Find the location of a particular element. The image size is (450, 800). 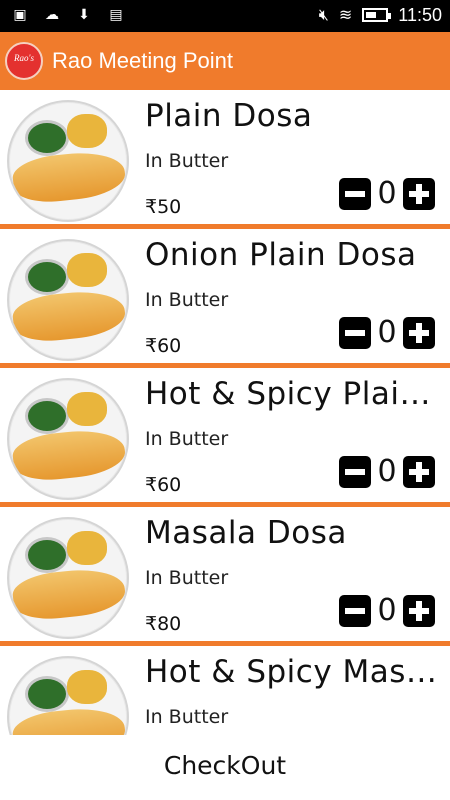

image-icon: ▣ is located at coordinates (20, 15).